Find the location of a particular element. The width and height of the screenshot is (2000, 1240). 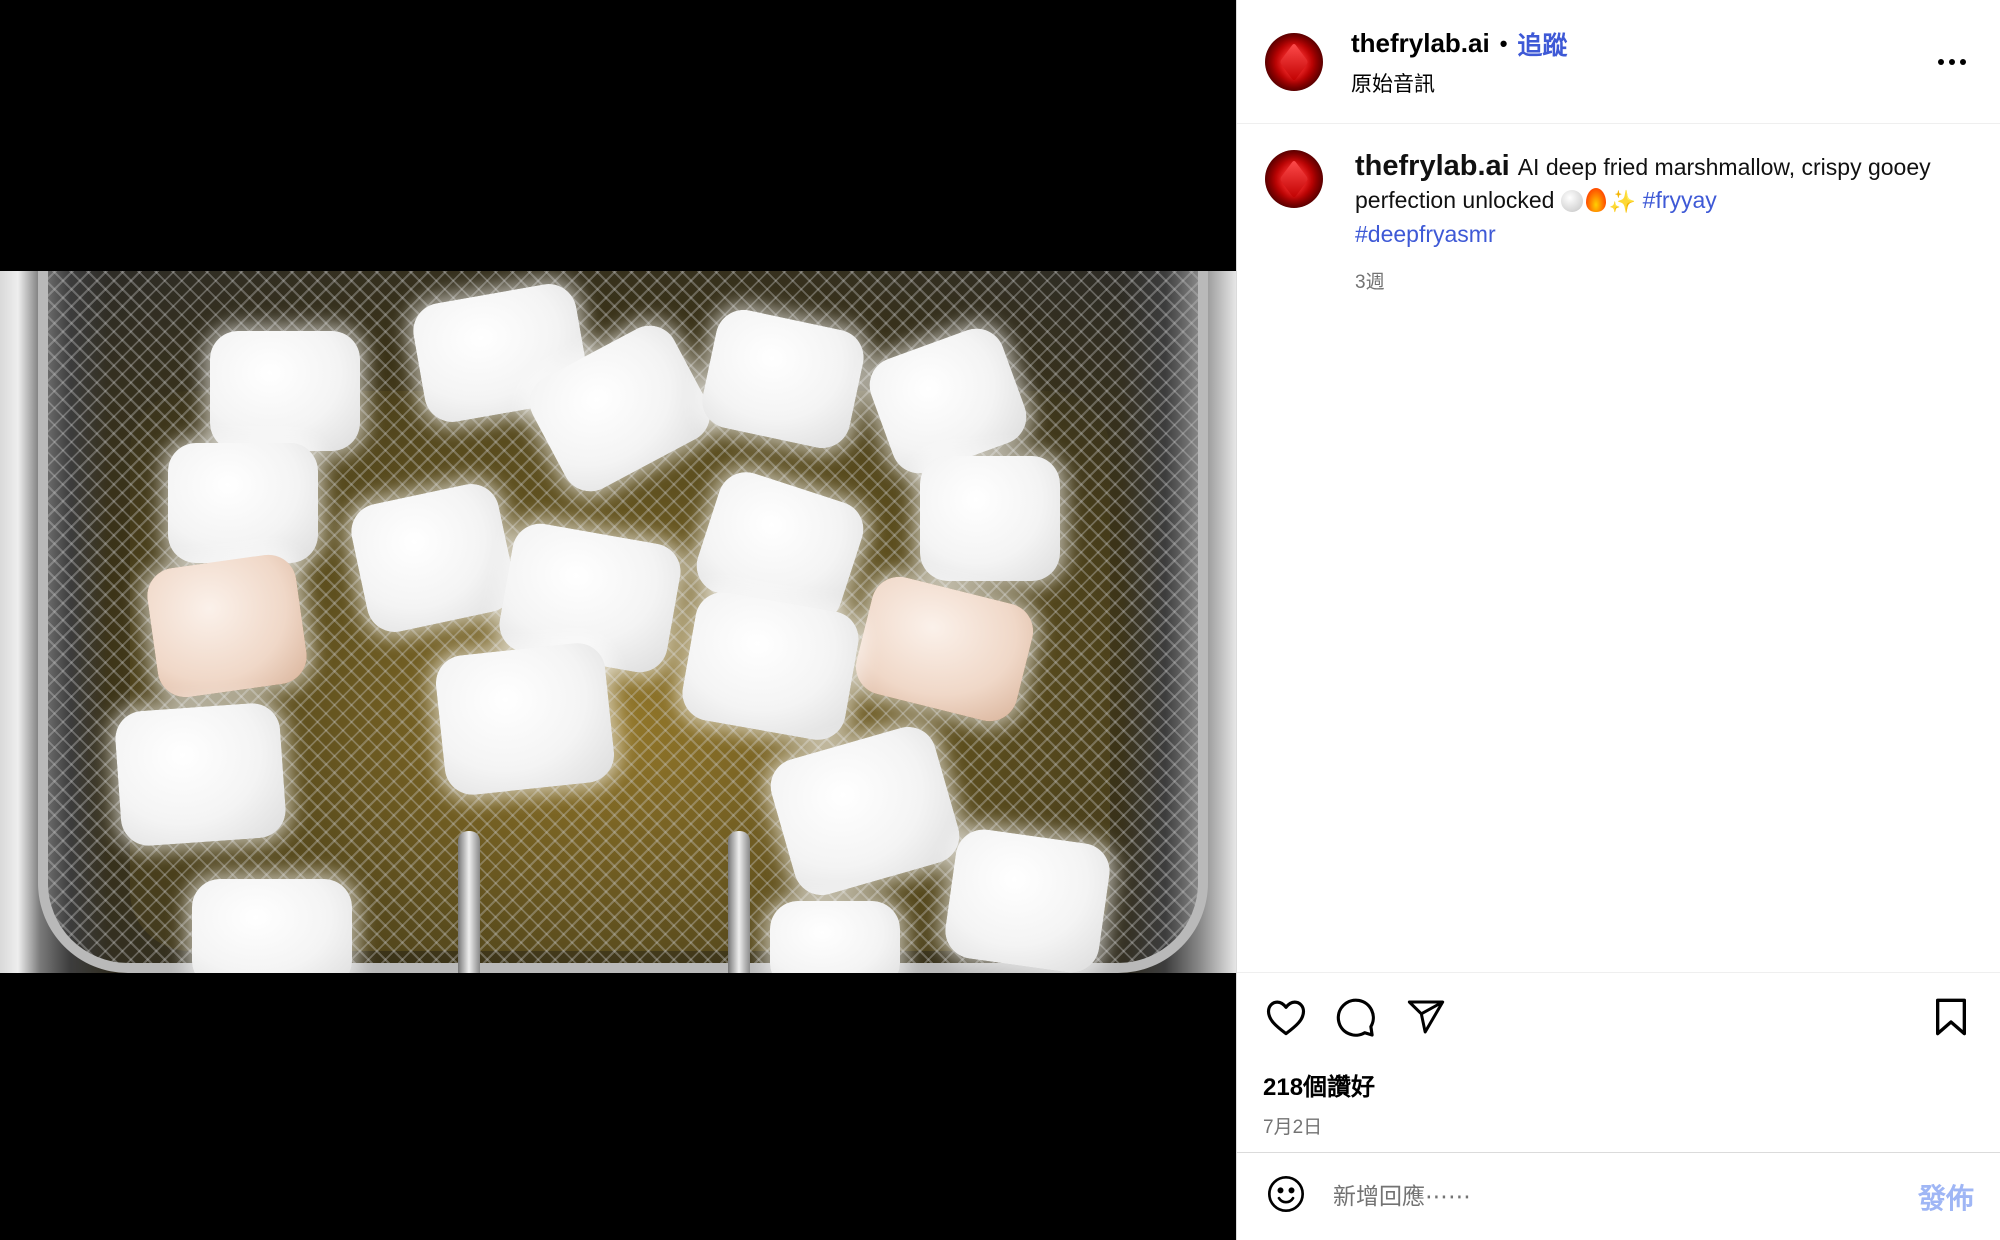

header-meta: thefrylab.ai • 追蹤 原始音訊 is located at coordinates (1641, 62).